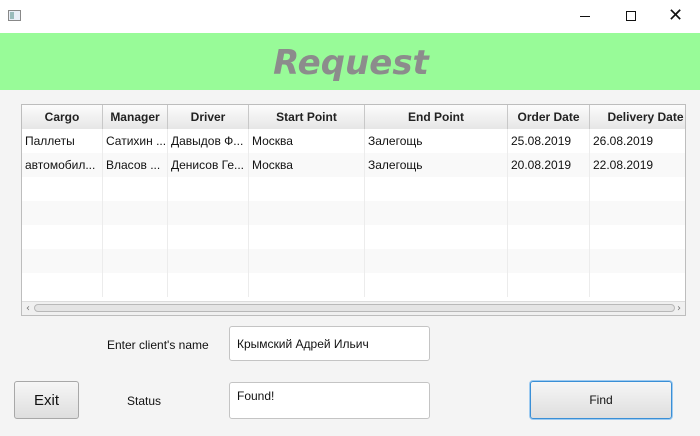 Image resolution: width=700 pixels, height=436 pixels. What do you see at coordinates (158, 345) in the screenshot?
I see `client-name-label: Enter client's name` at bounding box center [158, 345].